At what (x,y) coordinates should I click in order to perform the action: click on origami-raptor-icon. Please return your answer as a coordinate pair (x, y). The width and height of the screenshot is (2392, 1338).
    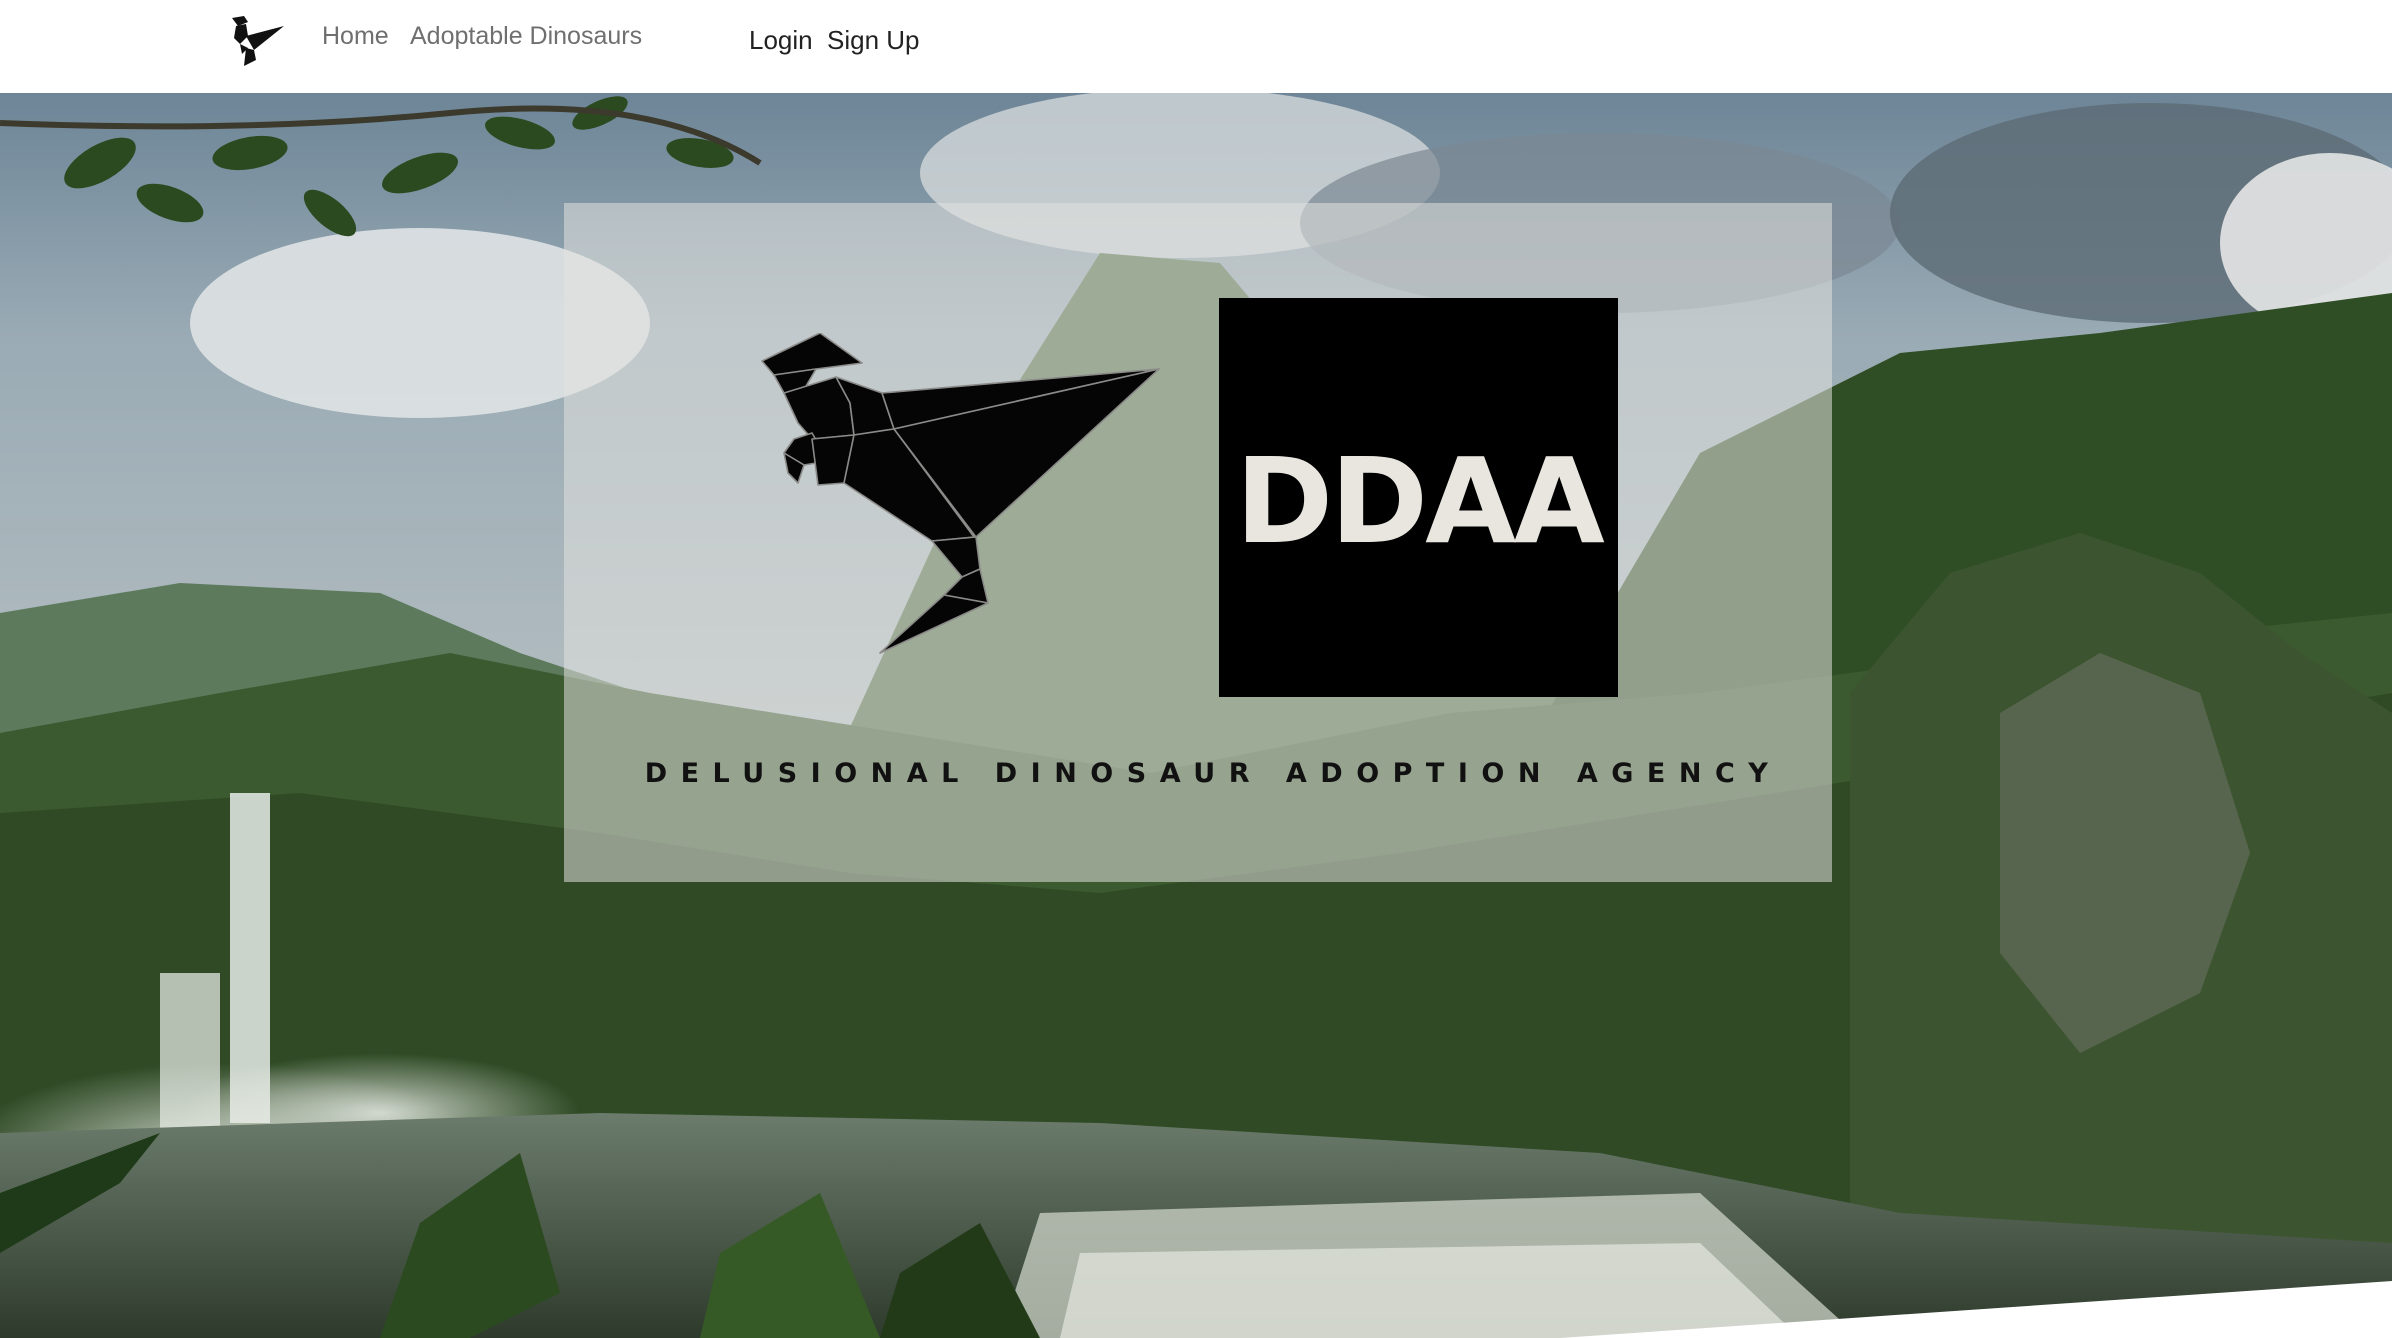
    Looking at the image, I should click on (960, 493).